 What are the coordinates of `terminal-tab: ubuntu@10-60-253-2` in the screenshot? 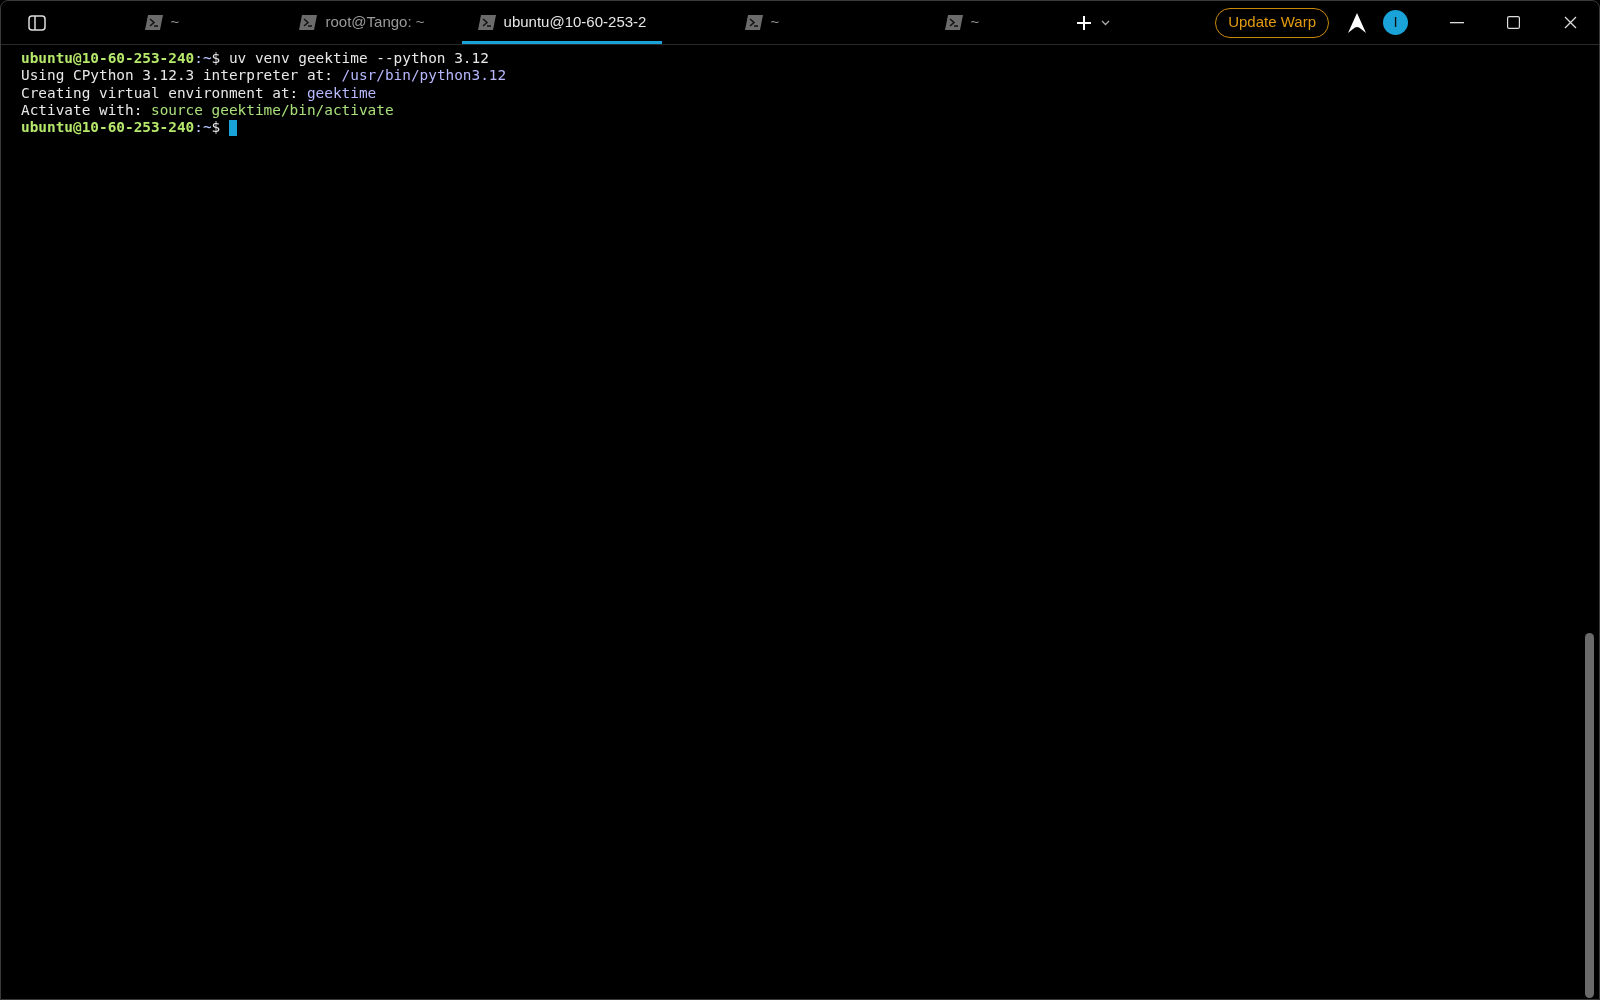 It's located at (562, 22).